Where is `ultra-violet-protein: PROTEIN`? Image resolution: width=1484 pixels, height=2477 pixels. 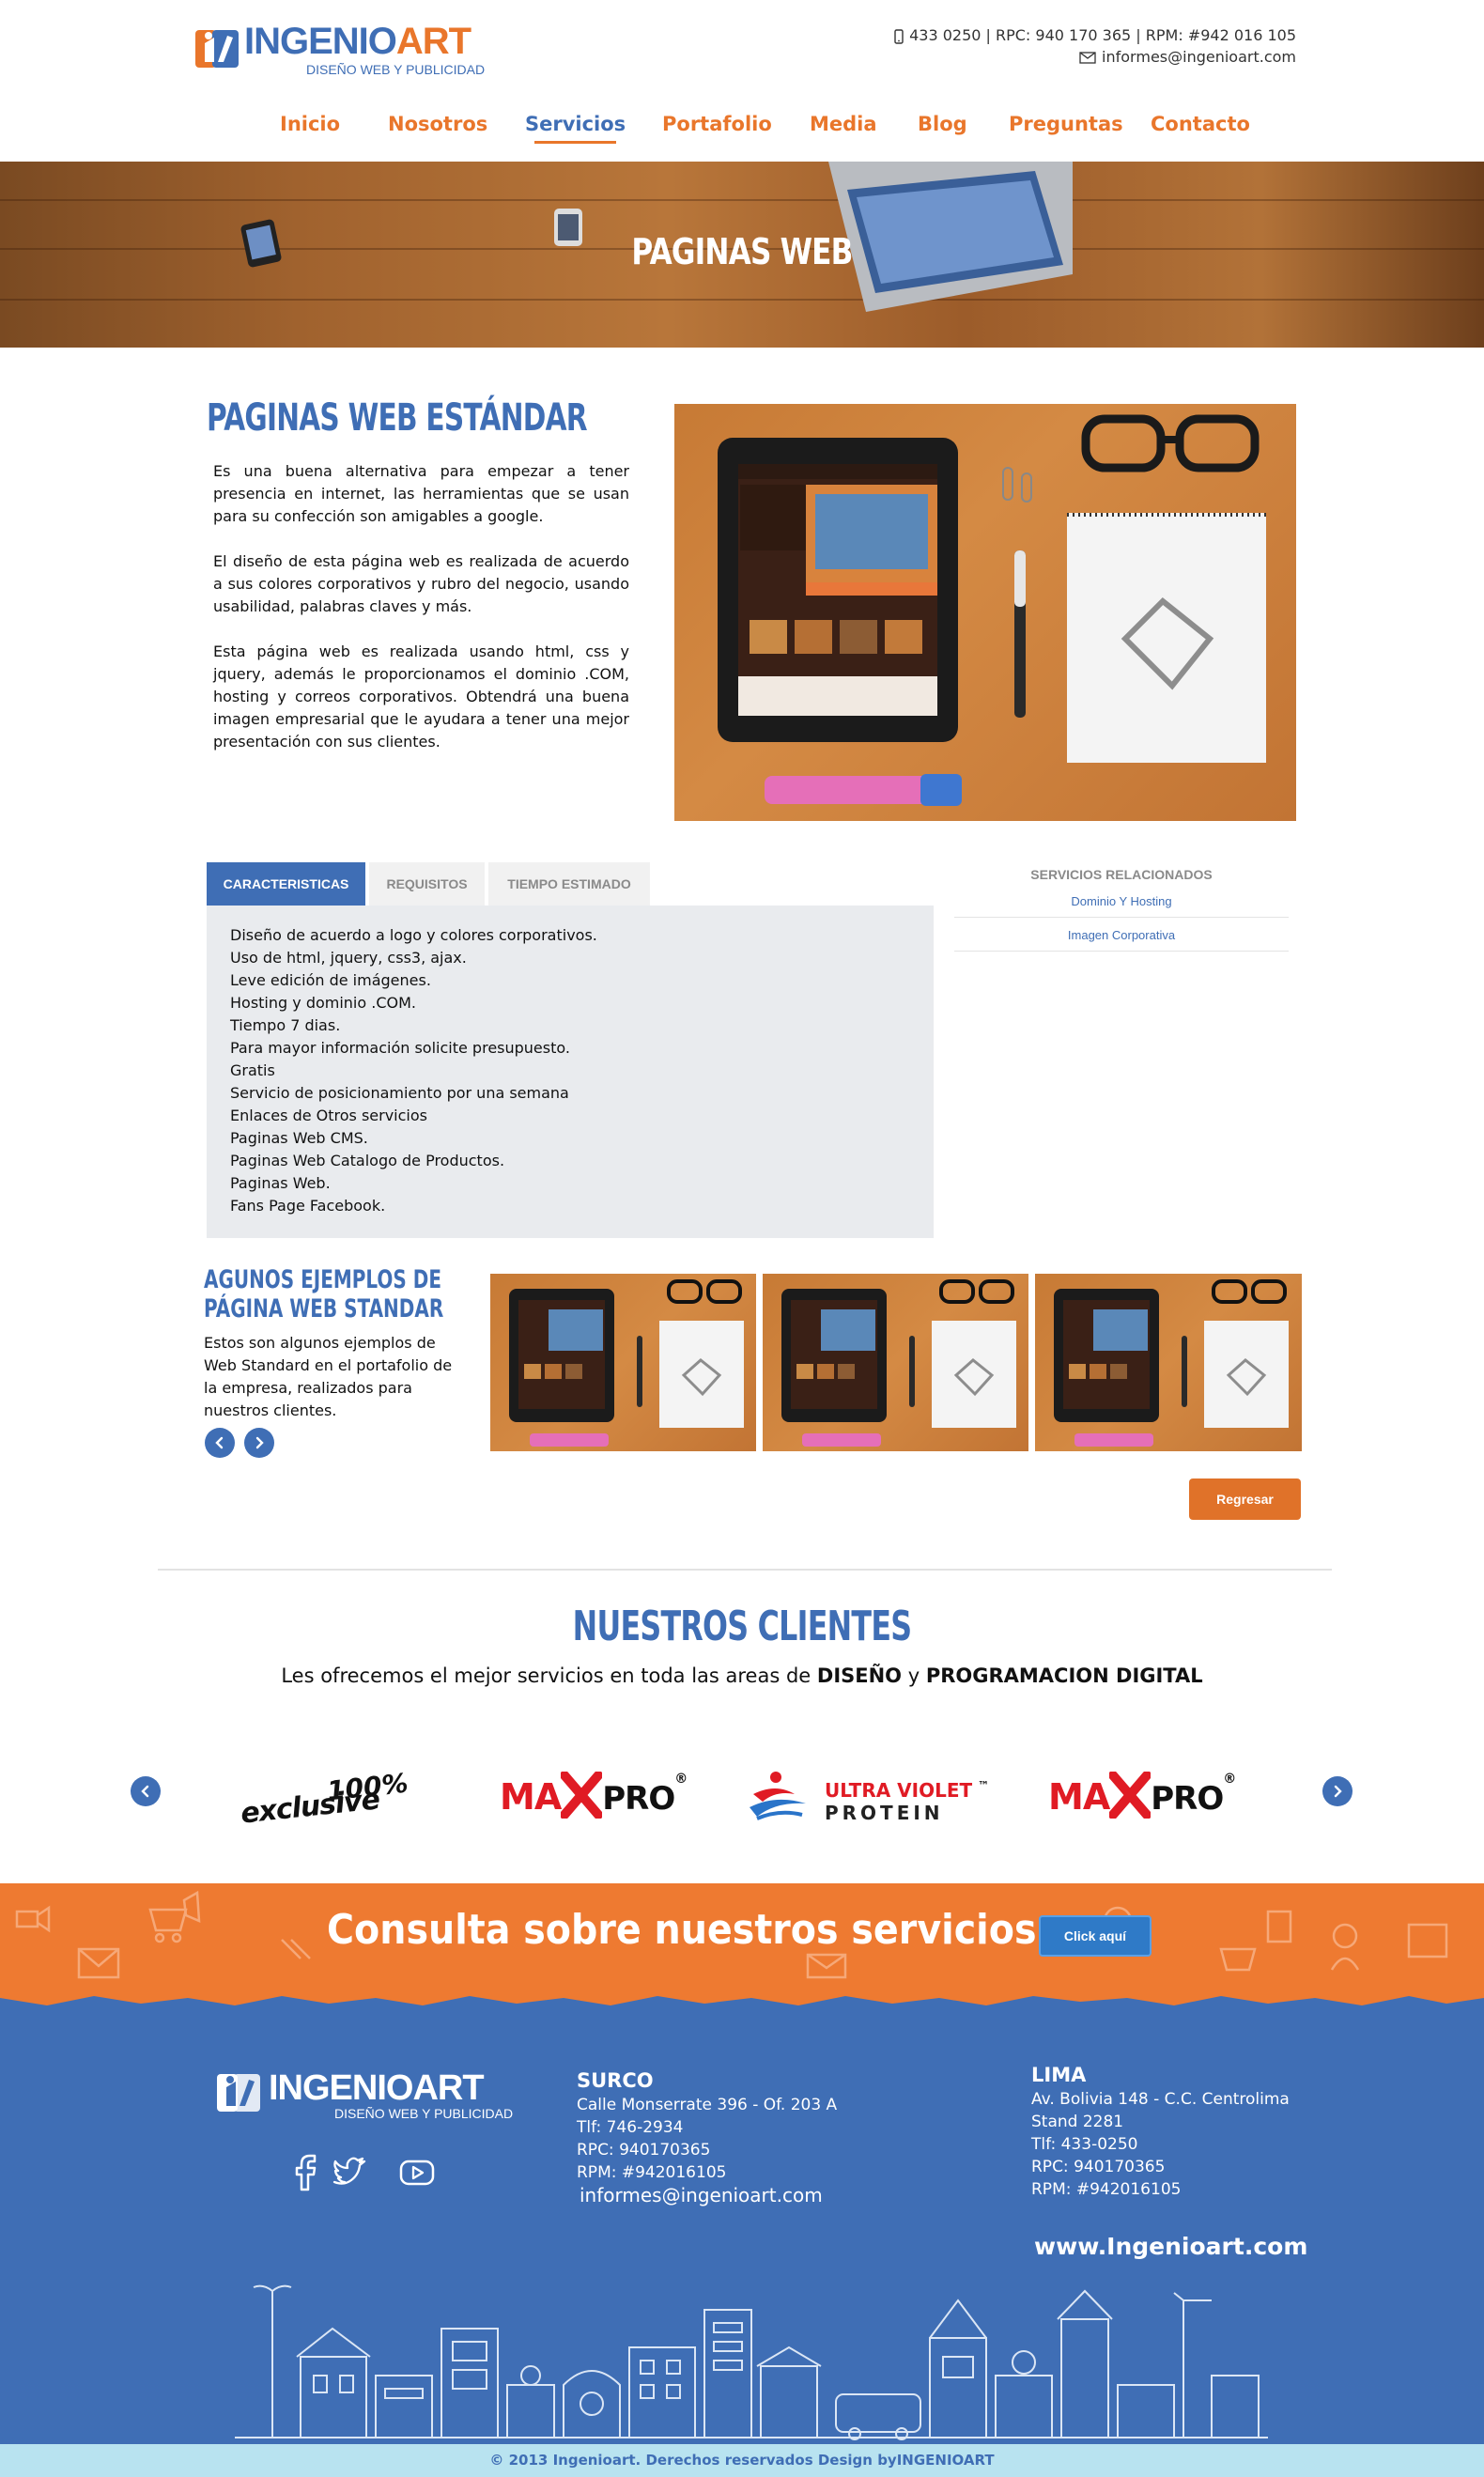
ultra-violet-protein: PROTEIN is located at coordinates (884, 1813).